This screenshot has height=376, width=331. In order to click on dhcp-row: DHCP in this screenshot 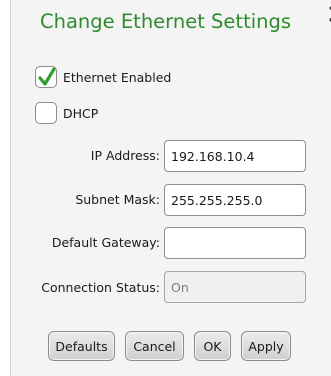, I will do `click(66, 113)`.